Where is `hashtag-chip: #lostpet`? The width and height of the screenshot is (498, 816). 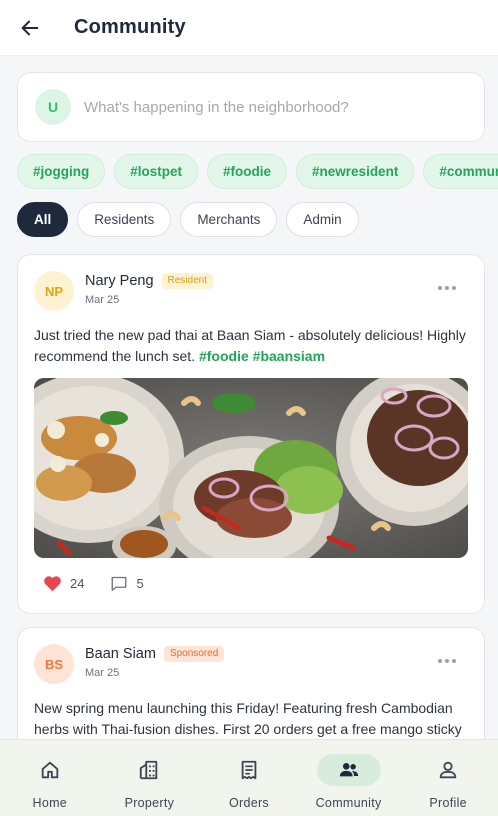 hashtag-chip: #lostpet is located at coordinates (156, 171).